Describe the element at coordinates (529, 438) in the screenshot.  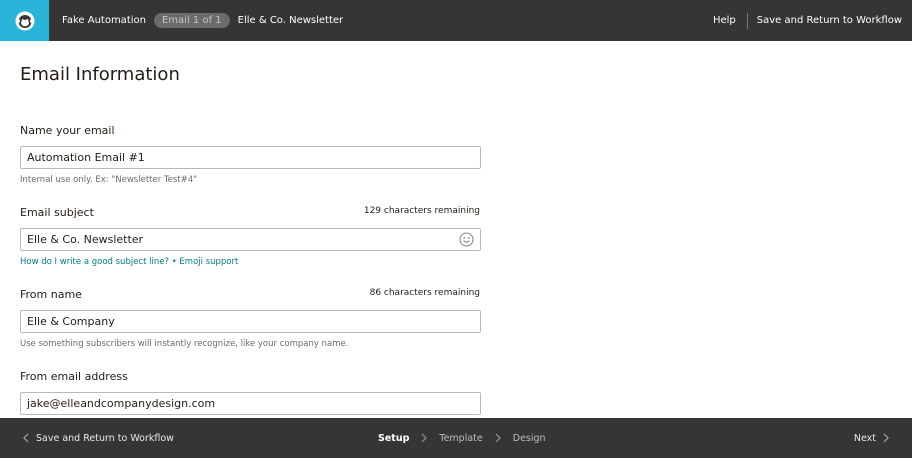
I see `step-design: Design` at that location.